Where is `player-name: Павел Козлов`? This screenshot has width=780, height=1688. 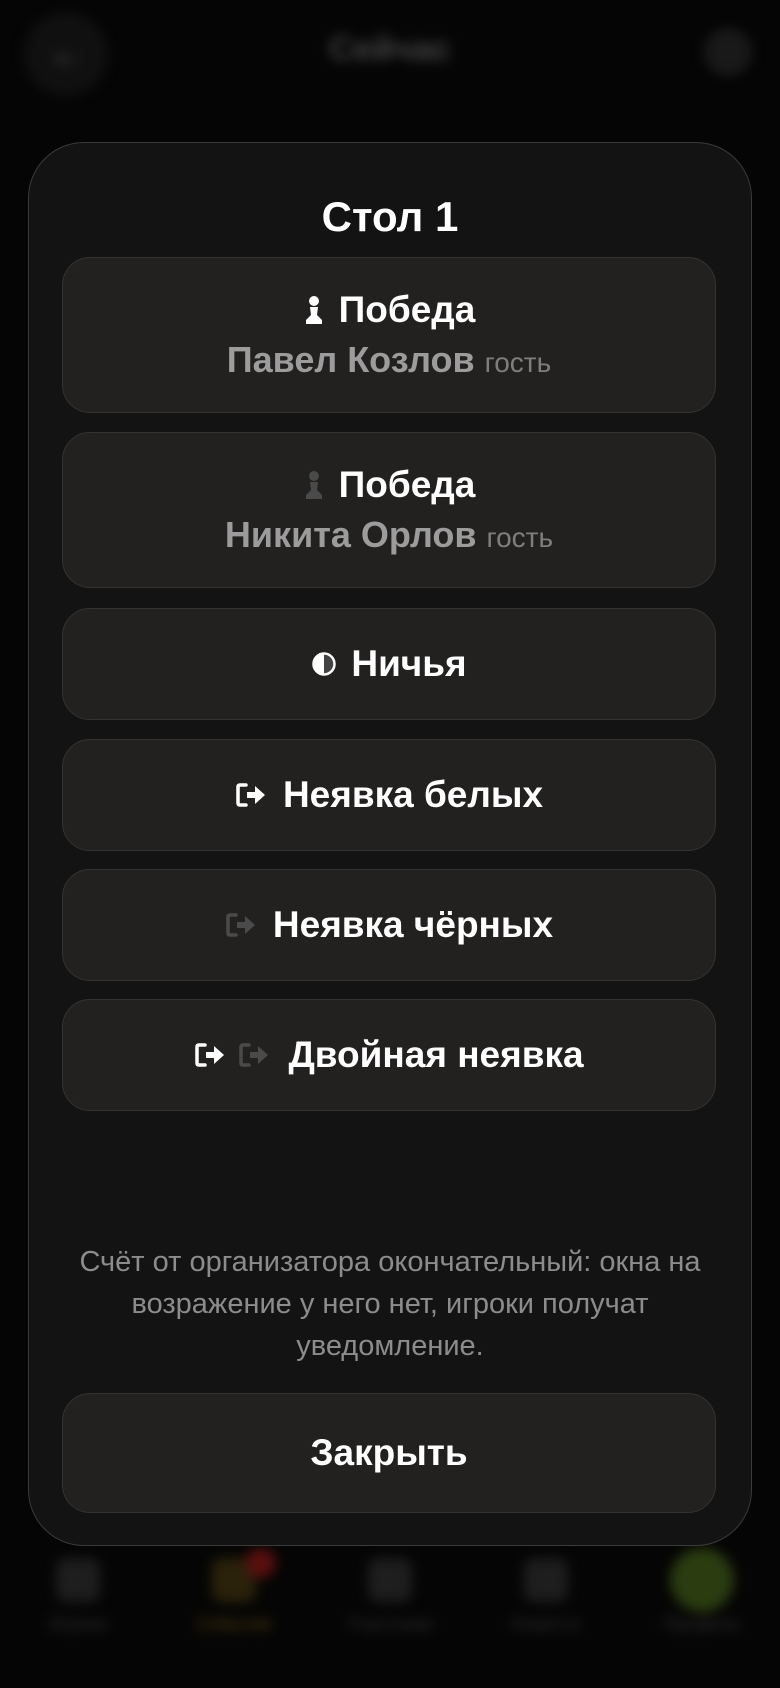
player-name: Павел Козлов is located at coordinates (350, 359).